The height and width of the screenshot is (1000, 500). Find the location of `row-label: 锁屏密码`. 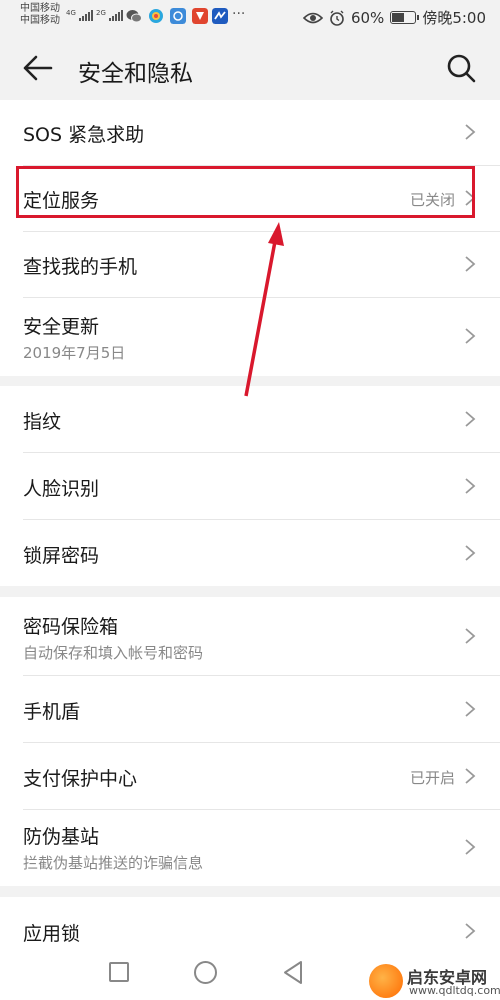

row-label: 锁屏密码 is located at coordinates (61, 556).